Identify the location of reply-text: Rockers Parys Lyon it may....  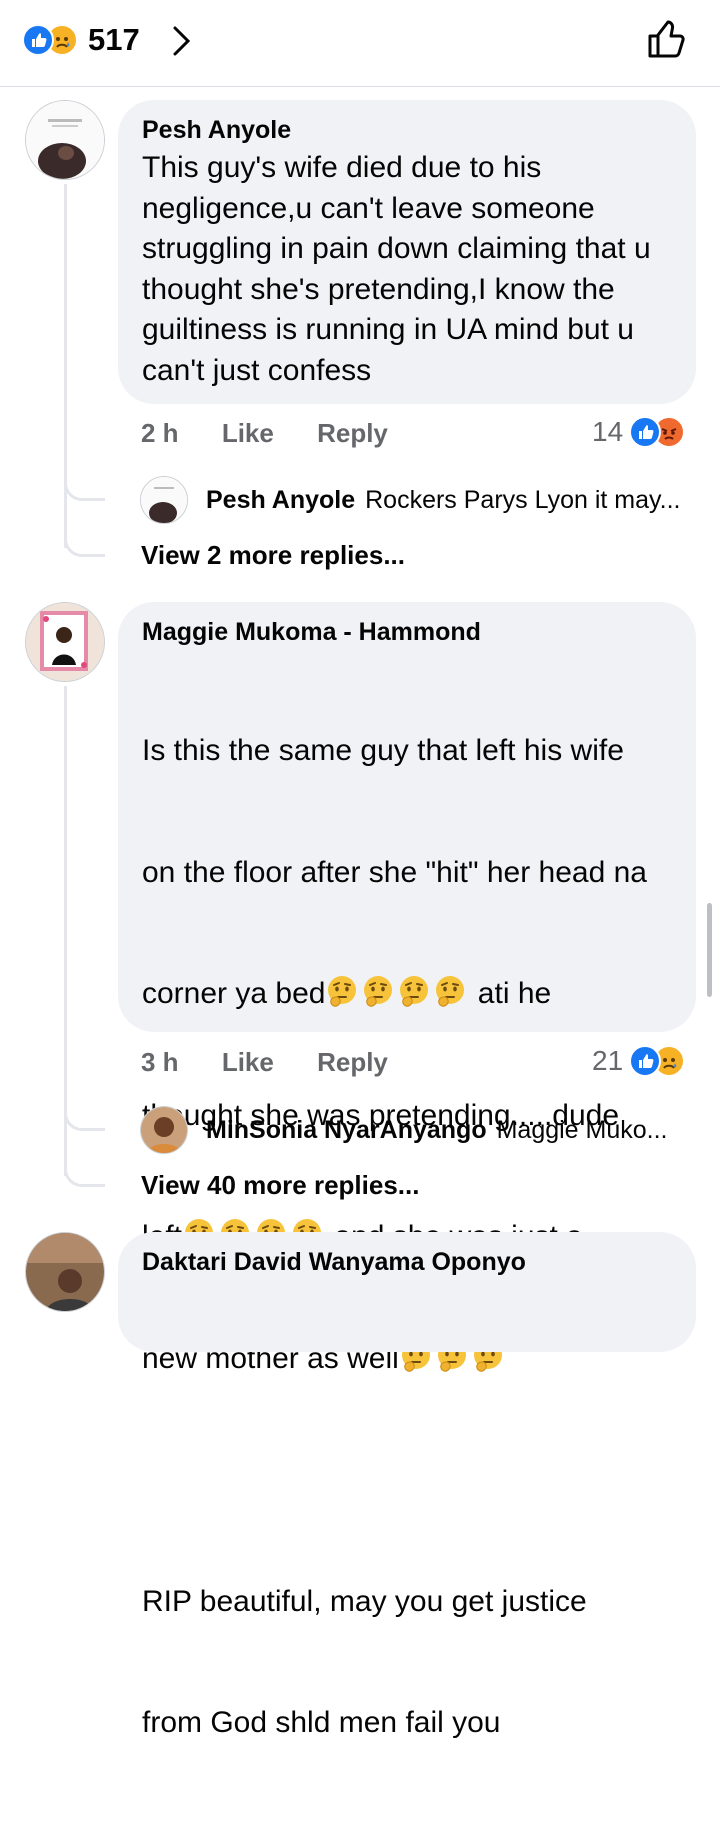
(523, 499).